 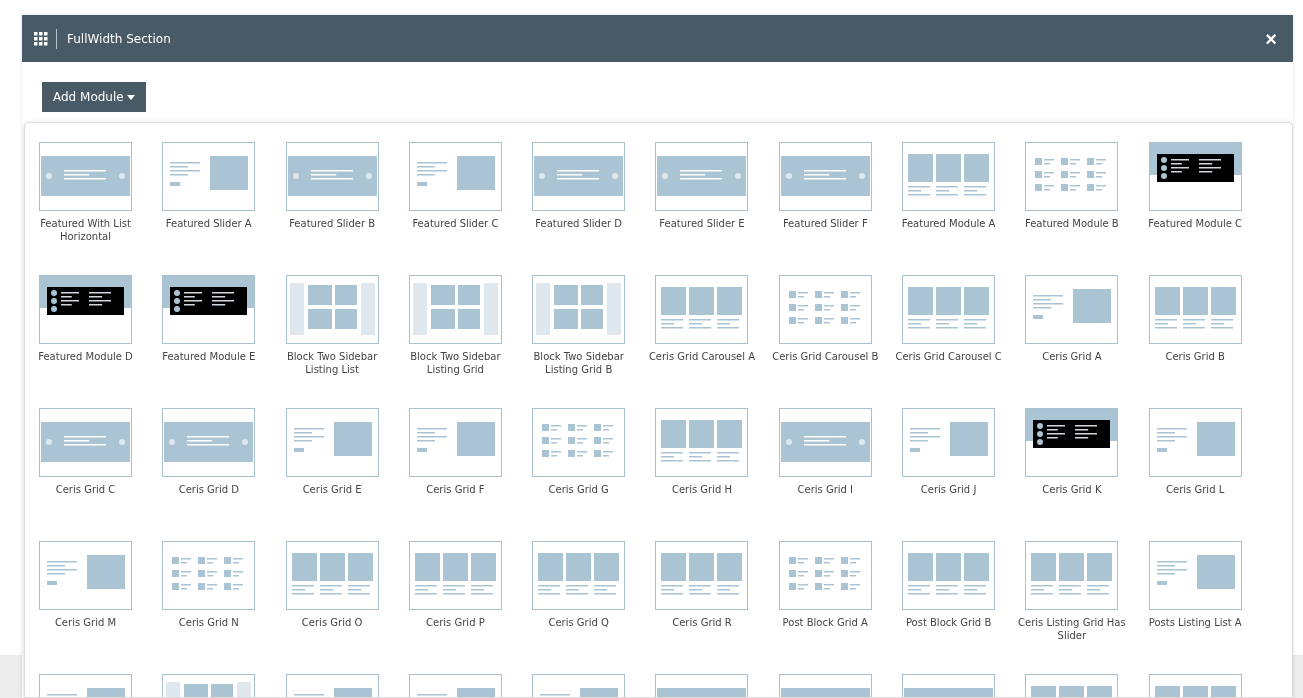 What do you see at coordinates (94, 97) in the screenshot?
I see `add-module-button: Add Module` at bounding box center [94, 97].